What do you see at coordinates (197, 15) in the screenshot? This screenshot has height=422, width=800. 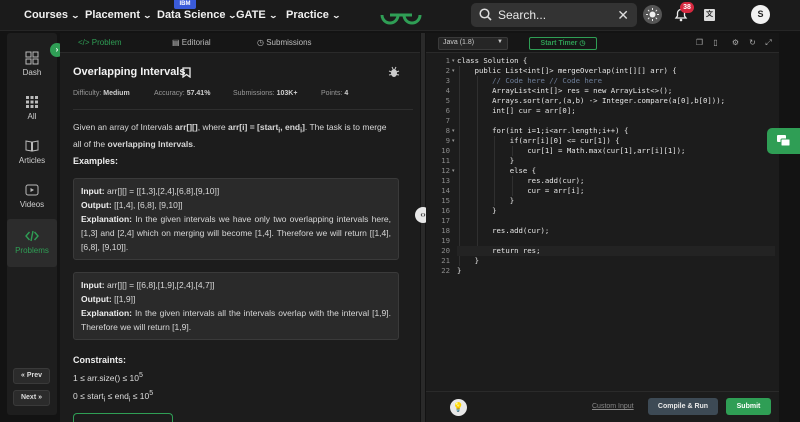 I see `nav-data-science: Data Science ⌄` at bounding box center [197, 15].